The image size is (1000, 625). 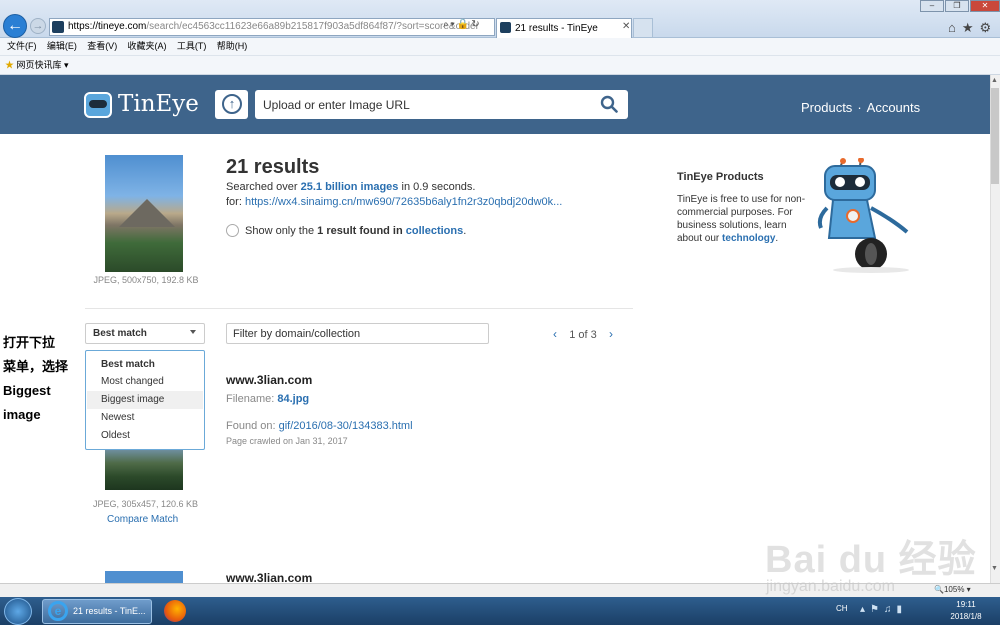 What do you see at coordinates (144, 213) in the screenshot?
I see `query-image-thumbnail` at bounding box center [144, 213].